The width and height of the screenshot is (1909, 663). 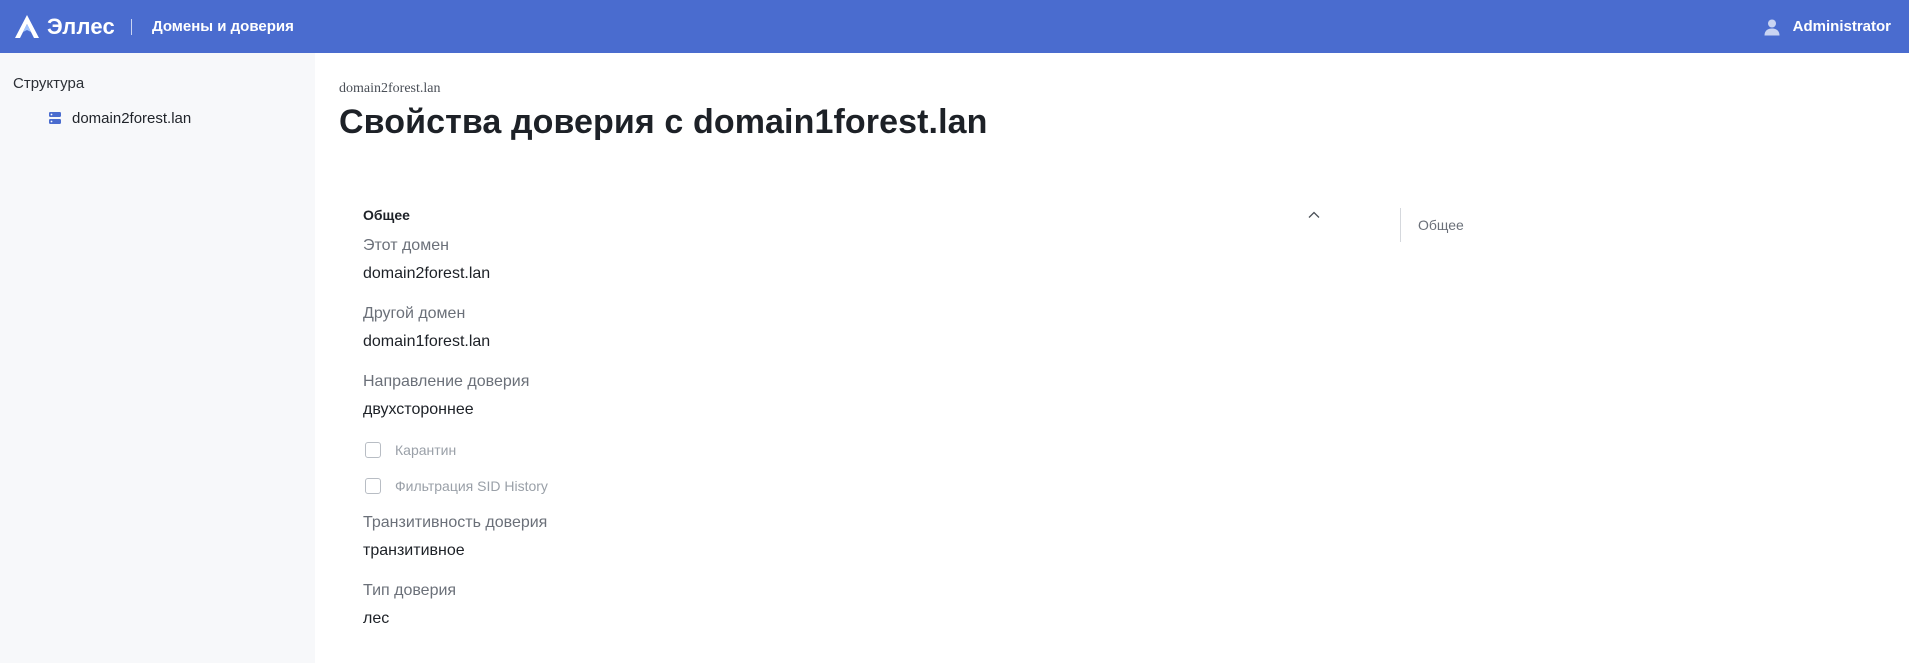 I want to click on logo-icon, so click(x=27, y=27).